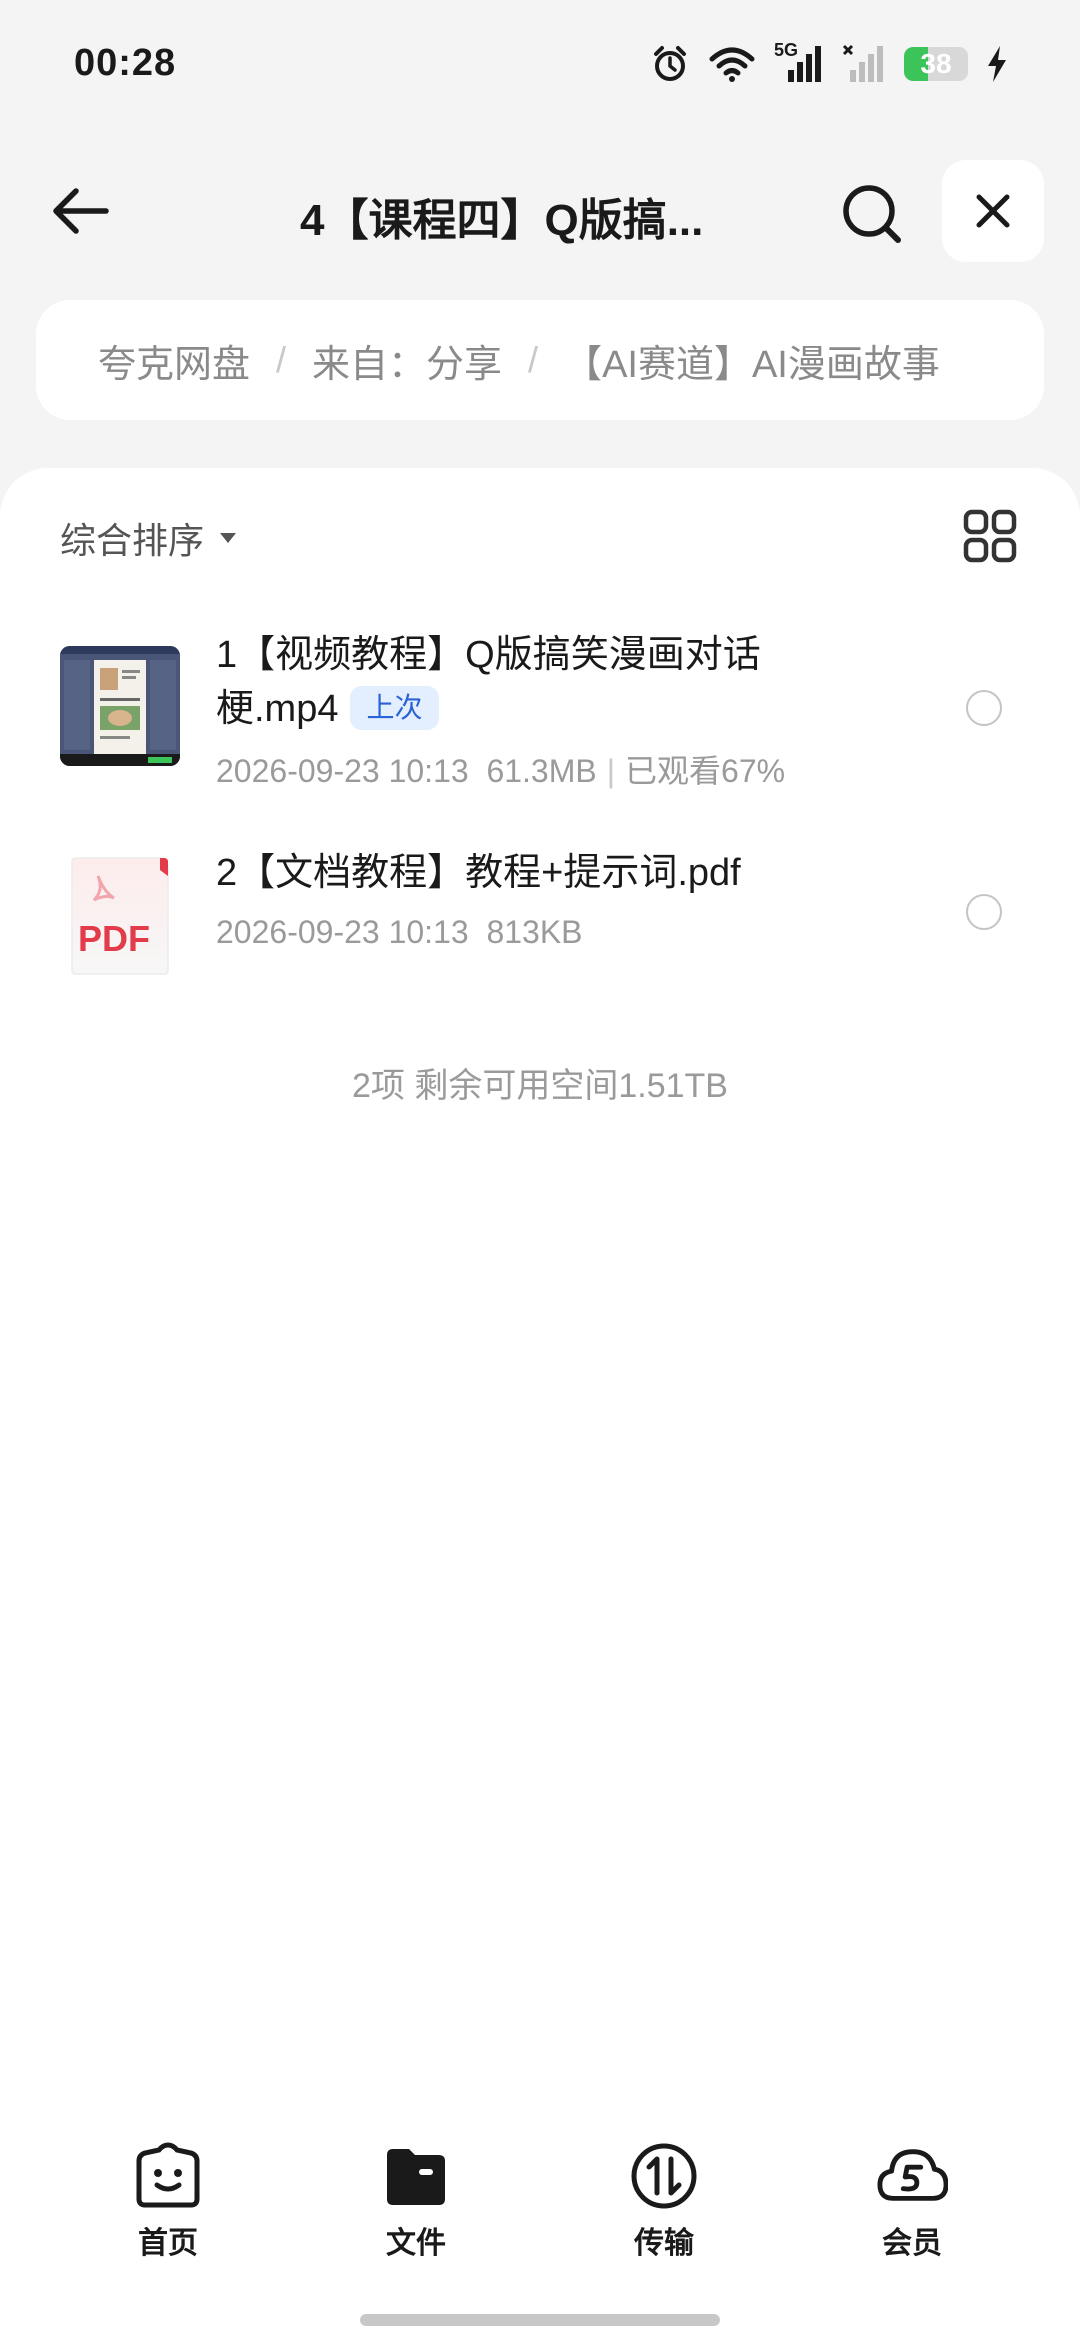  Describe the element at coordinates (132, 540) in the screenshot. I see `sort-label: 综合排序` at that location.